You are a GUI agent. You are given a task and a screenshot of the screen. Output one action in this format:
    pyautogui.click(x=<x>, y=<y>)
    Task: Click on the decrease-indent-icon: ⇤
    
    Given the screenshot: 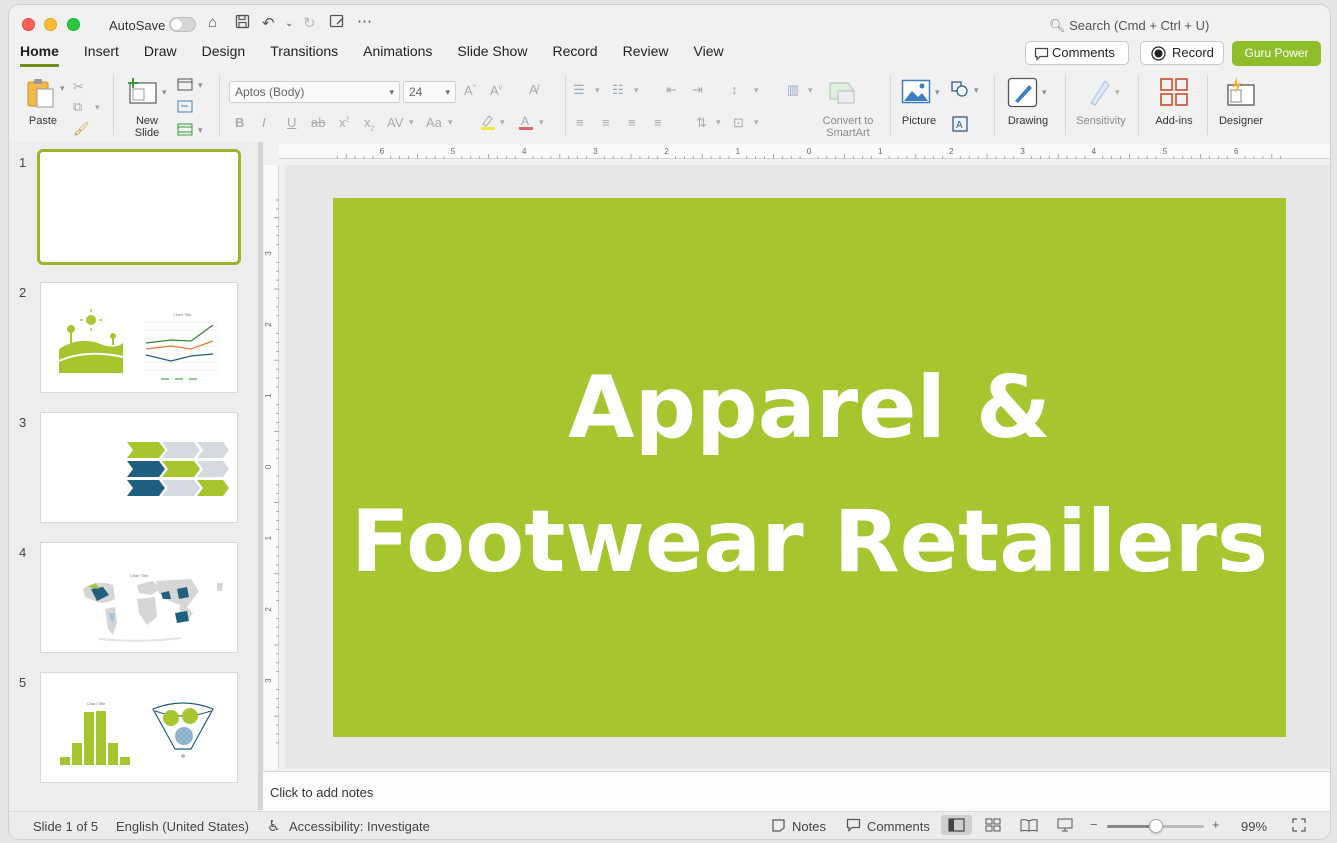 What is the action you would take?
    pyautogui.click(x=671, y=90)
    